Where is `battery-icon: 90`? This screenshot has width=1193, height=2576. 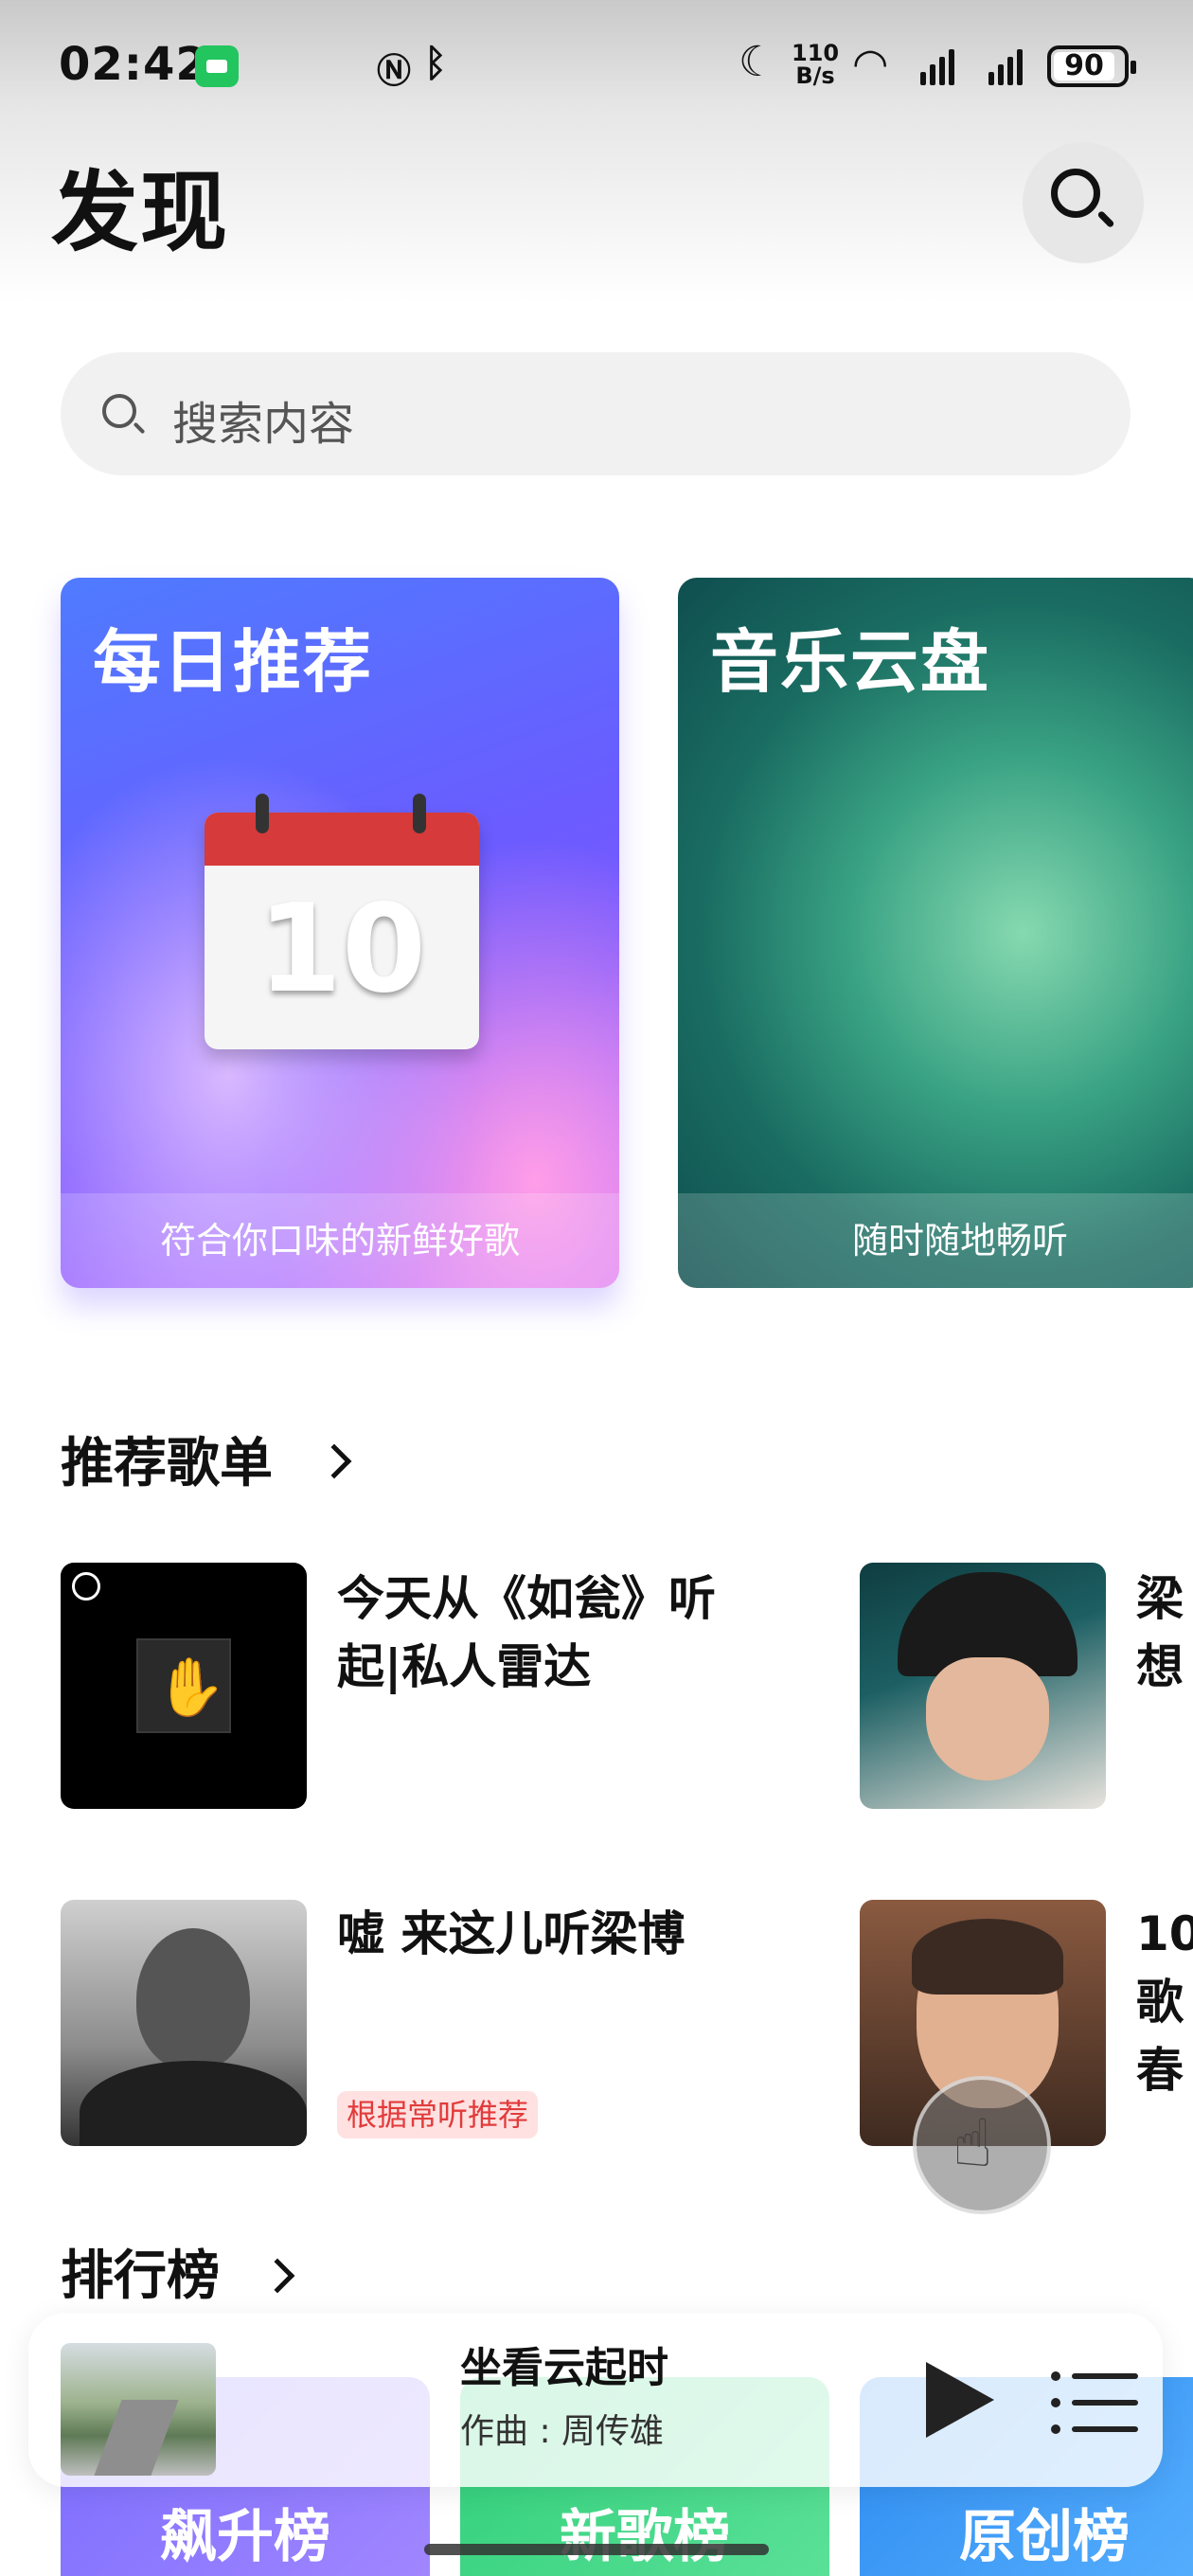
battery-icon: 90 is located at coordinates (1091, 66).